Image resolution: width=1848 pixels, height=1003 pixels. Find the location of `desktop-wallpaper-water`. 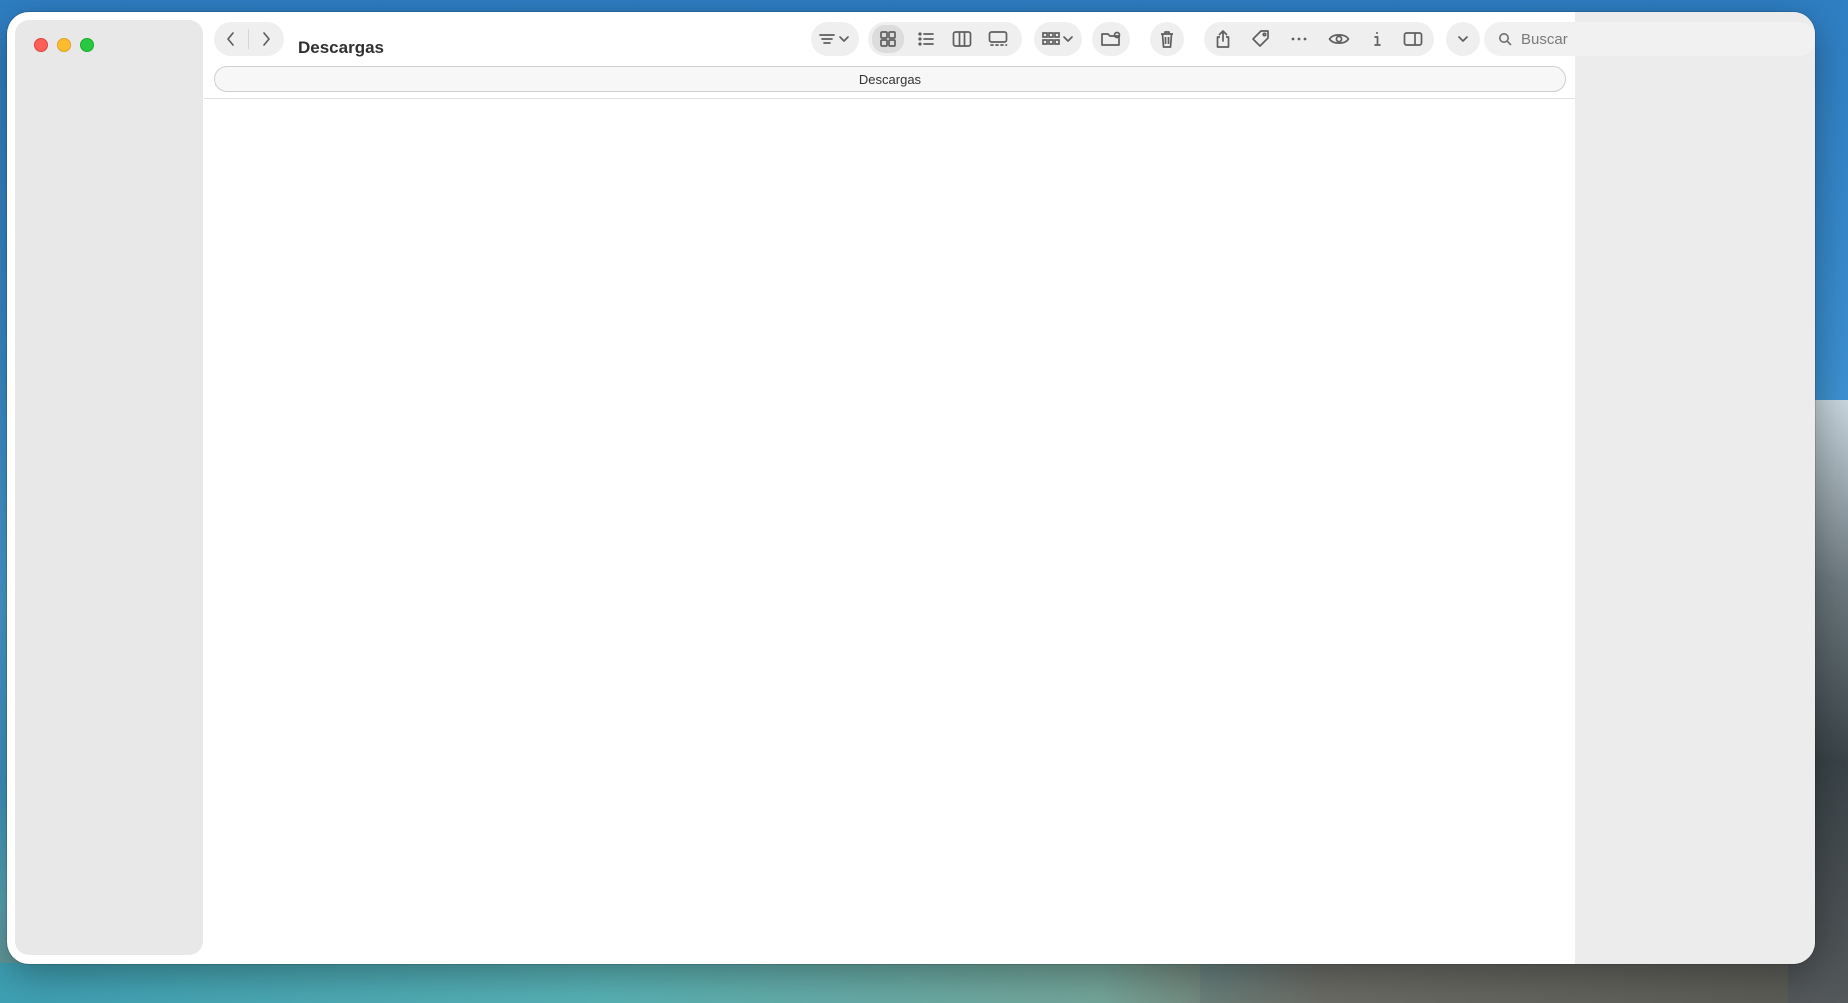

desktop-wallpaper-water is located at coordinates (600, 983).